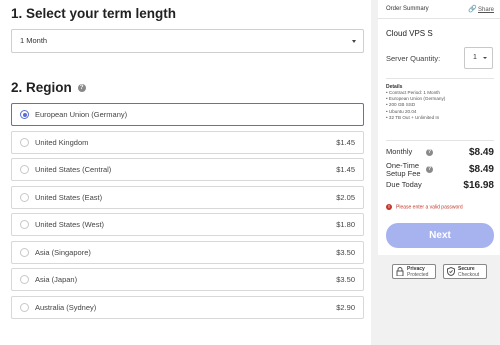 The height and width of the screenshot is (345, 500). What do you see at coordinates (424, 207) in the screenshot?
I see `error-message: ! Please enter a valid password` at bounding box center [424, 207].